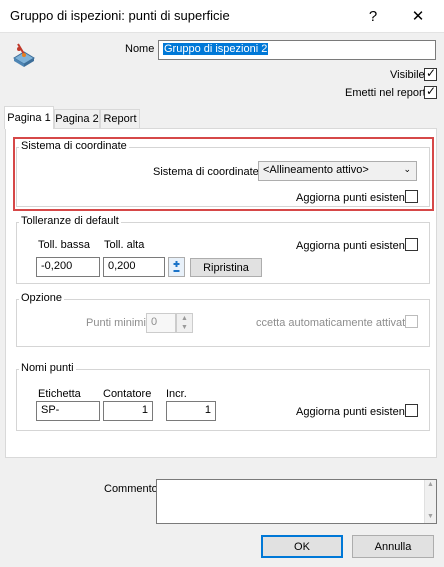 This screenshot has width=444, height=567. I want to click on auto-accept-label: ccetta automaticamente attivato, so click(334, 323).